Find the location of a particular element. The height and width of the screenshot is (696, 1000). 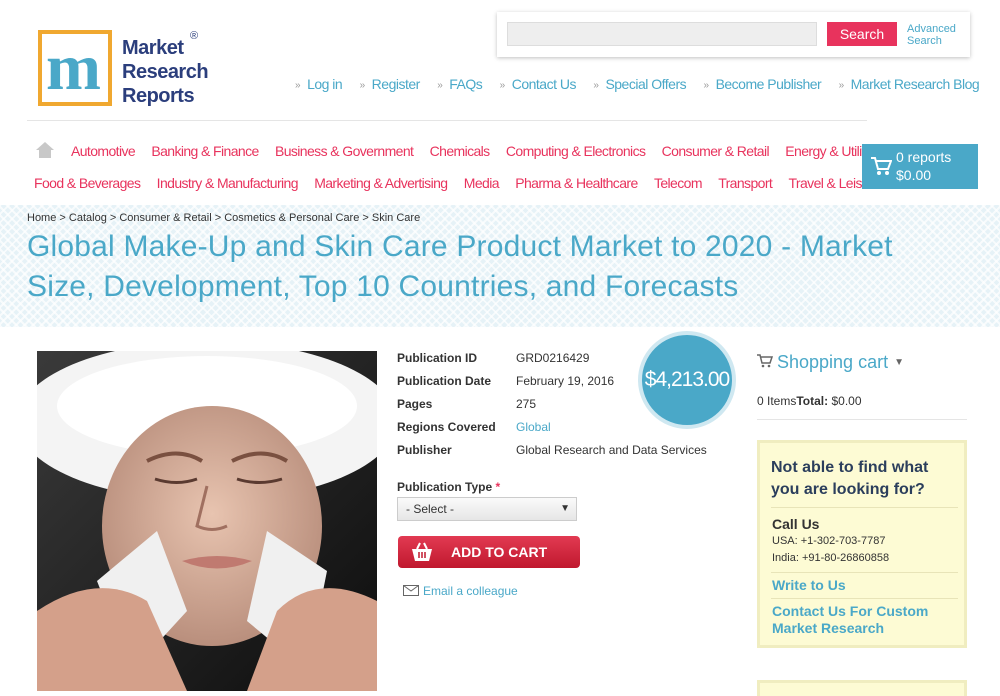

cart-divider is located at coordinates (862, 419).